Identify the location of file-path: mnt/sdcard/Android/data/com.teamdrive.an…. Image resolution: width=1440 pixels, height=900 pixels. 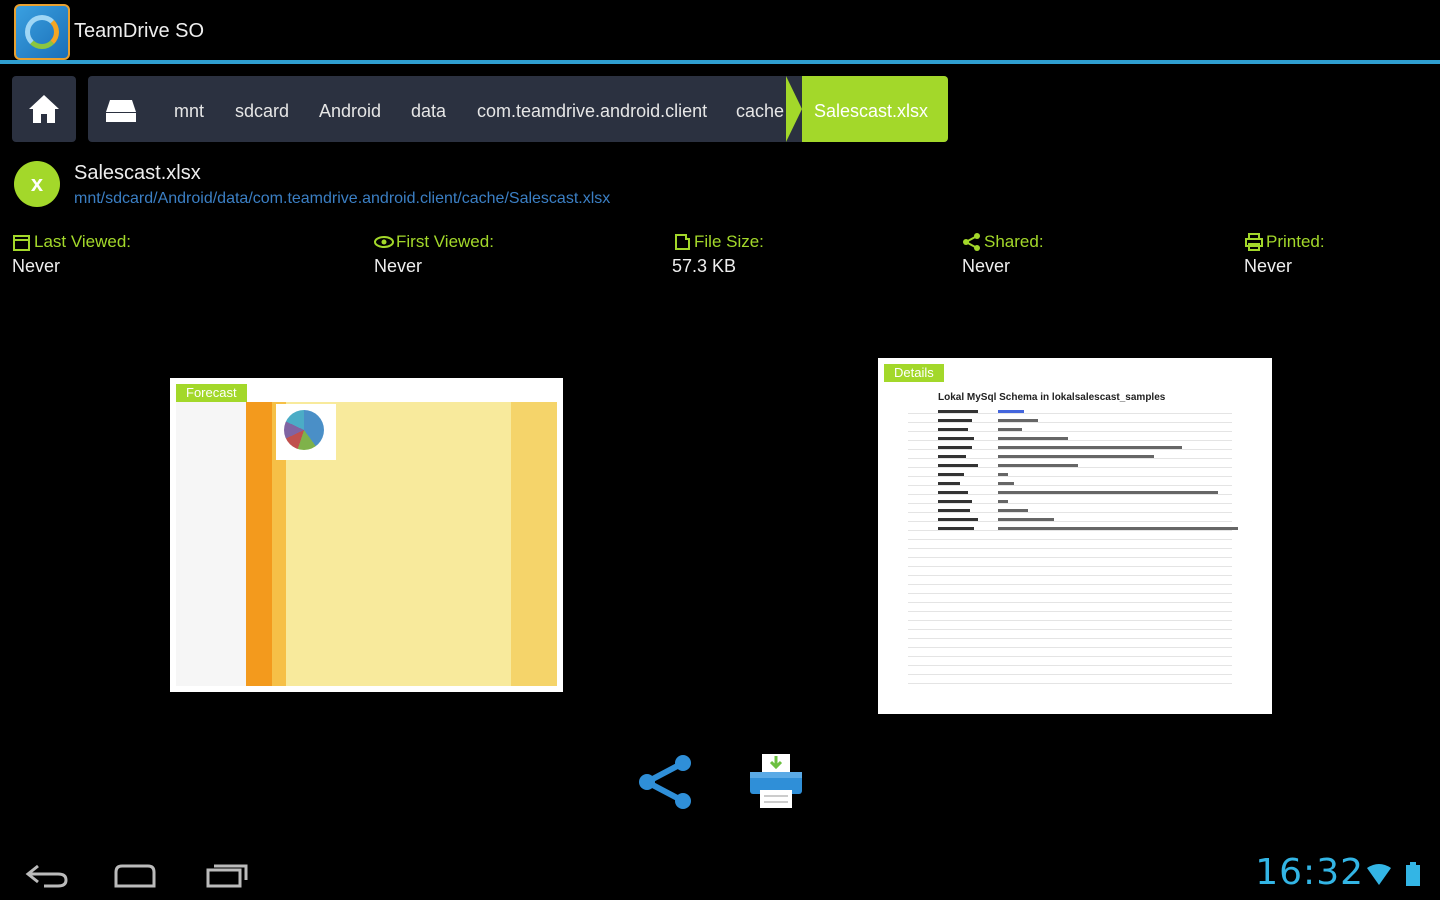
(342, 199).